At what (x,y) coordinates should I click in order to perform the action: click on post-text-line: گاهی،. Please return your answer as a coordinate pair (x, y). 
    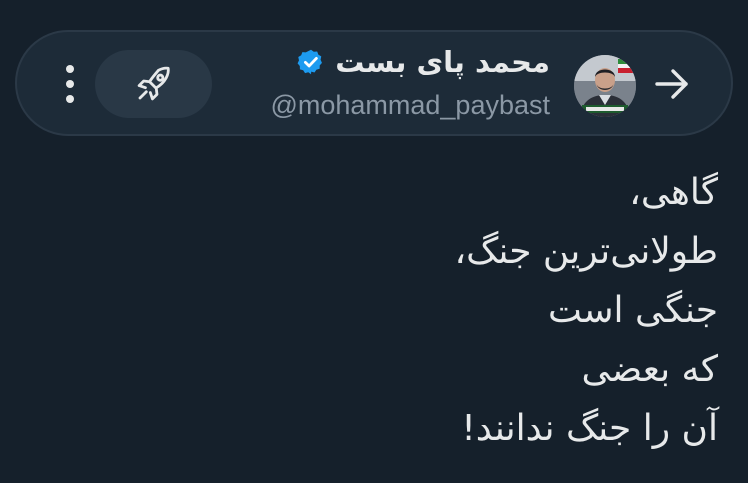
    Looking at the image, I should click on (673, 192).